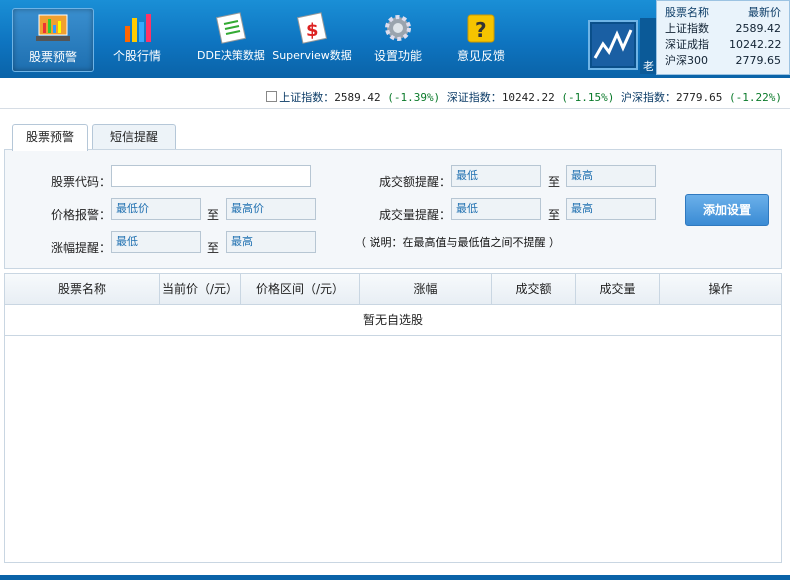 The image size is (790, 580). Describe the element at coordinates (496, 176) in the screenshot. I see `amount-min-input: 最低` at that location.